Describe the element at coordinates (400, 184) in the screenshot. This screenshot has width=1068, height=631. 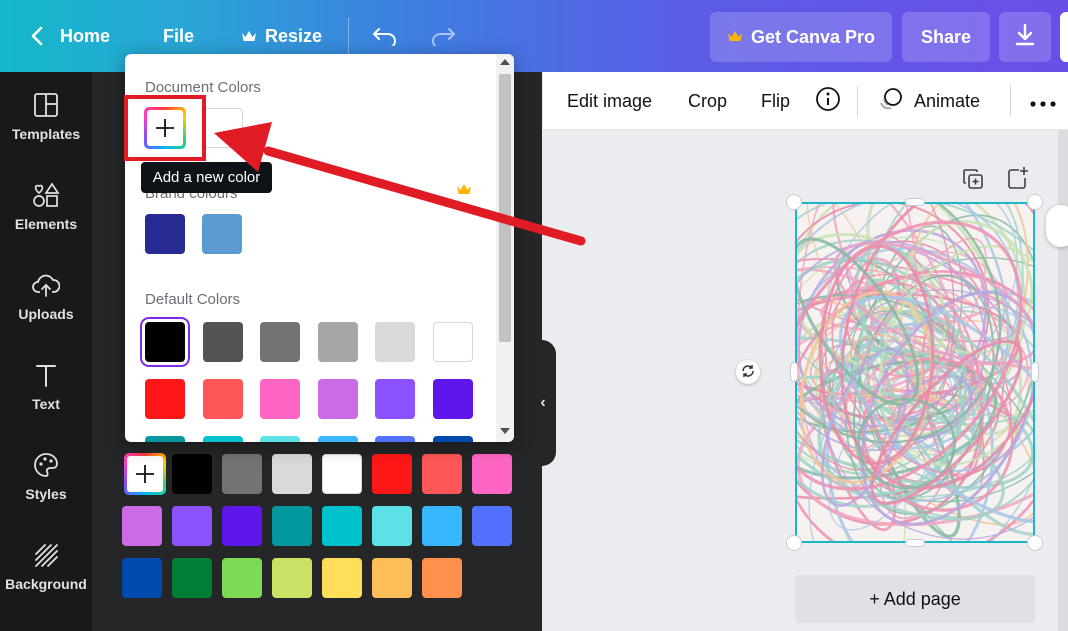
I see `annotation-arrow` at that location.